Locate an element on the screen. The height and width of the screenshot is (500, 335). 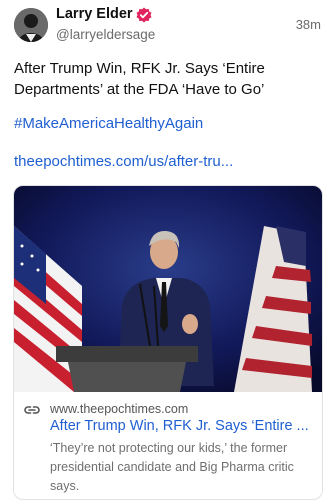
verified-badge-icon is located at coordinates (144, 15).